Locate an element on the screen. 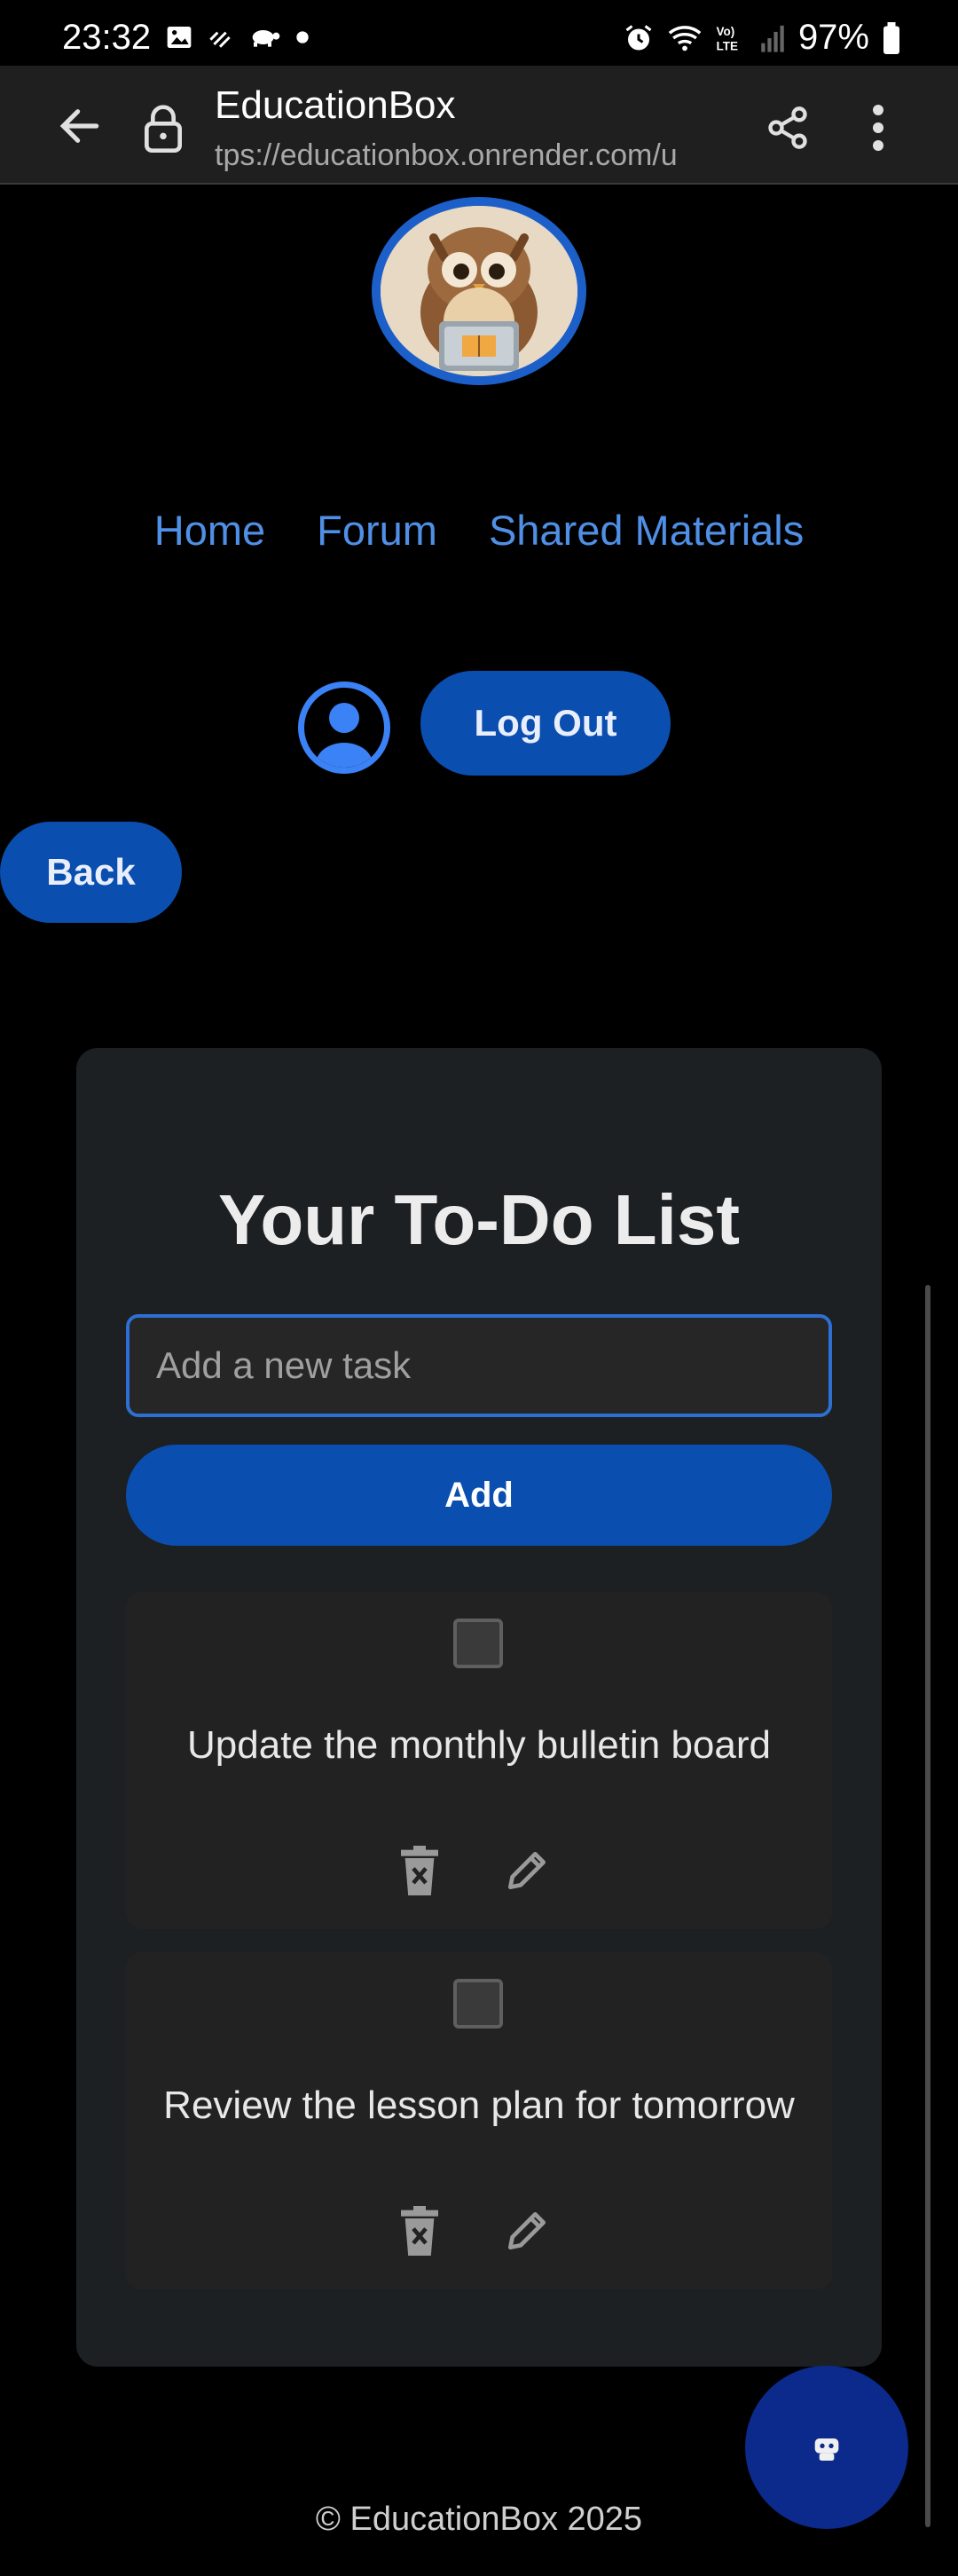  page-scrollbar is located at coordinates (928, 1906).